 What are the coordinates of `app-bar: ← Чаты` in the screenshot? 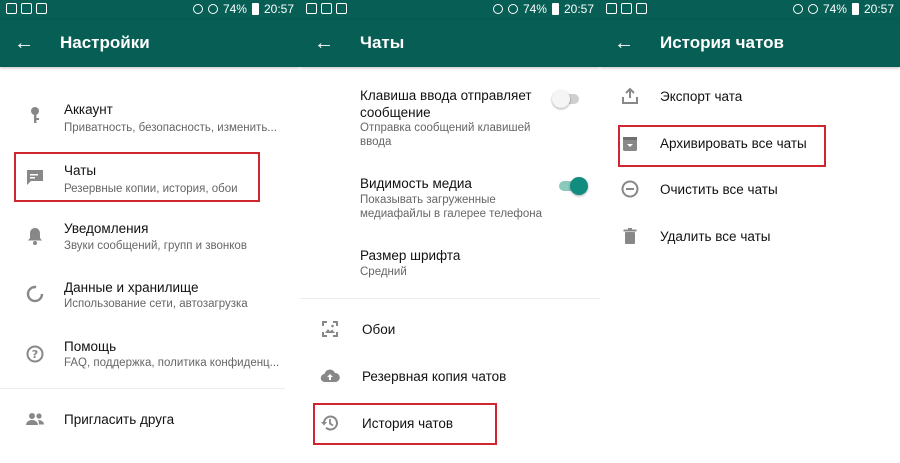 It's located at (450, 43).